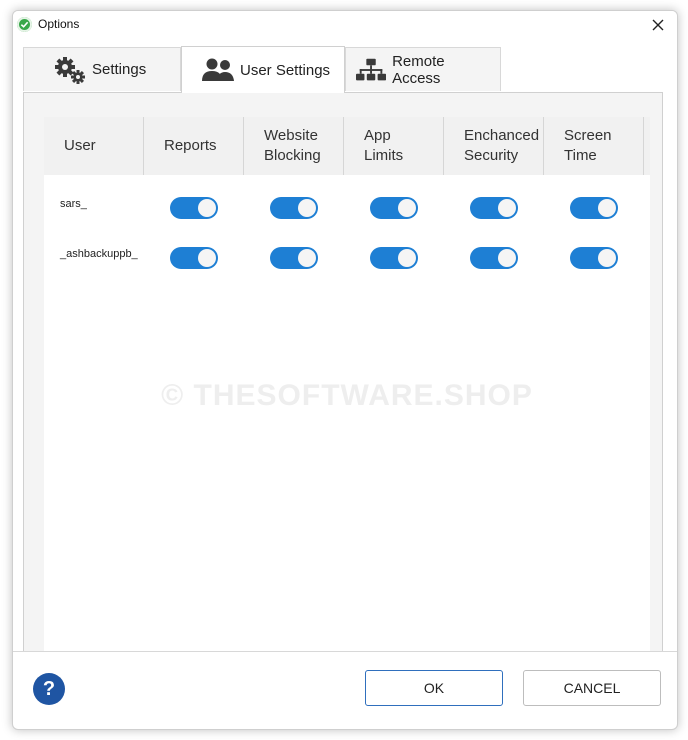 The image size is (688, 740). I want to click on title-bar: Options, so click(345, 25).